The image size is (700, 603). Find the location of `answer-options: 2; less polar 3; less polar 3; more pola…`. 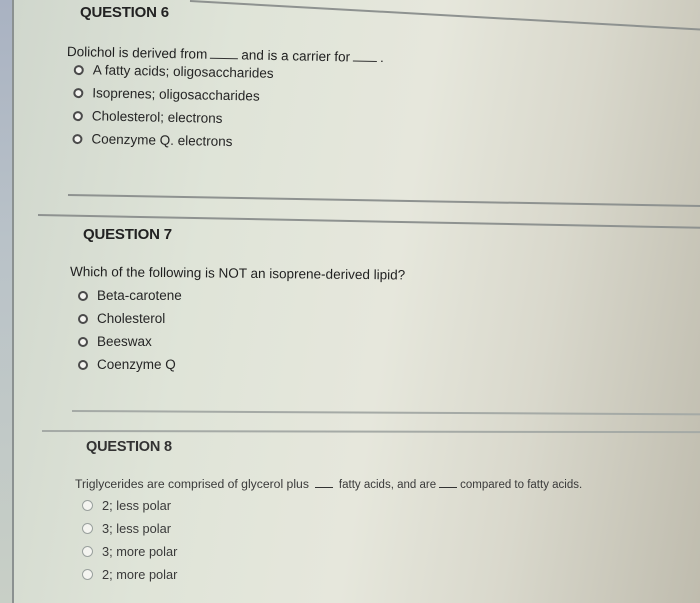

answer-options: 2; less polar 3; less polar 3; more pola… is located at coordinates (129, 540).